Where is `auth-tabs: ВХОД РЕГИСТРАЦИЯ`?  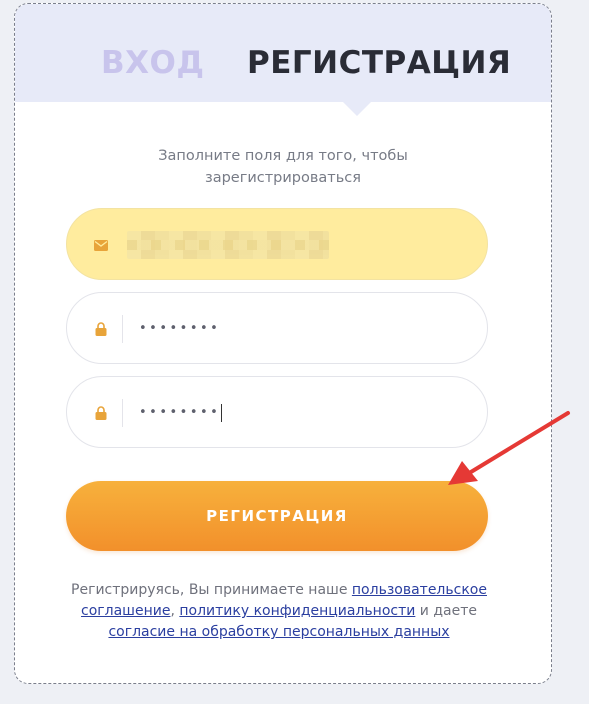
auth-tabs: ВХОД РЕГИСТРАЦИЯ is located at coordinates (283, 53).